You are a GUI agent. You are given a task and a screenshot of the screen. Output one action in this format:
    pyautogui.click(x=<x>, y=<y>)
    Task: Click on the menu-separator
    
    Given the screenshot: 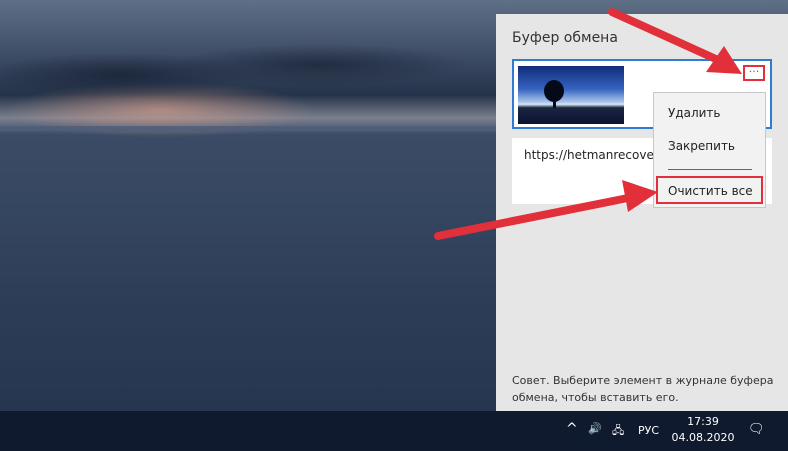 What is the action you would take?
    pyautogui.click(x=710, y=169)
    